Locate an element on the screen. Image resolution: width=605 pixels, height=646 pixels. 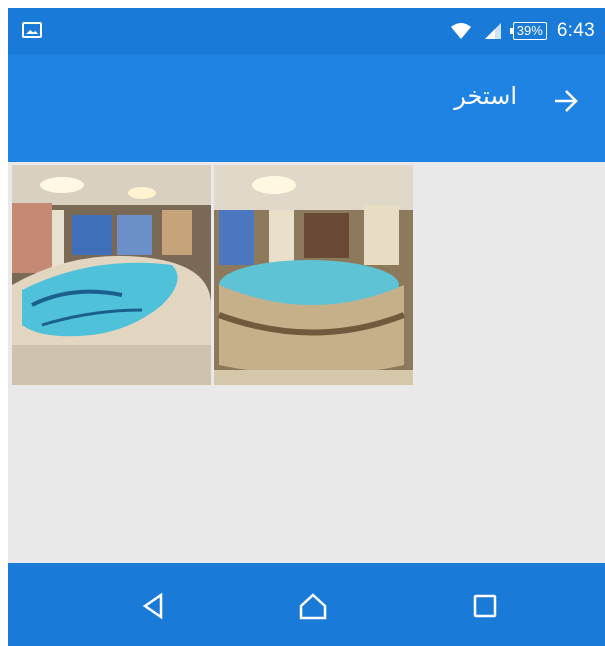
triangle-back-icon is located at coordinates (154, 606).